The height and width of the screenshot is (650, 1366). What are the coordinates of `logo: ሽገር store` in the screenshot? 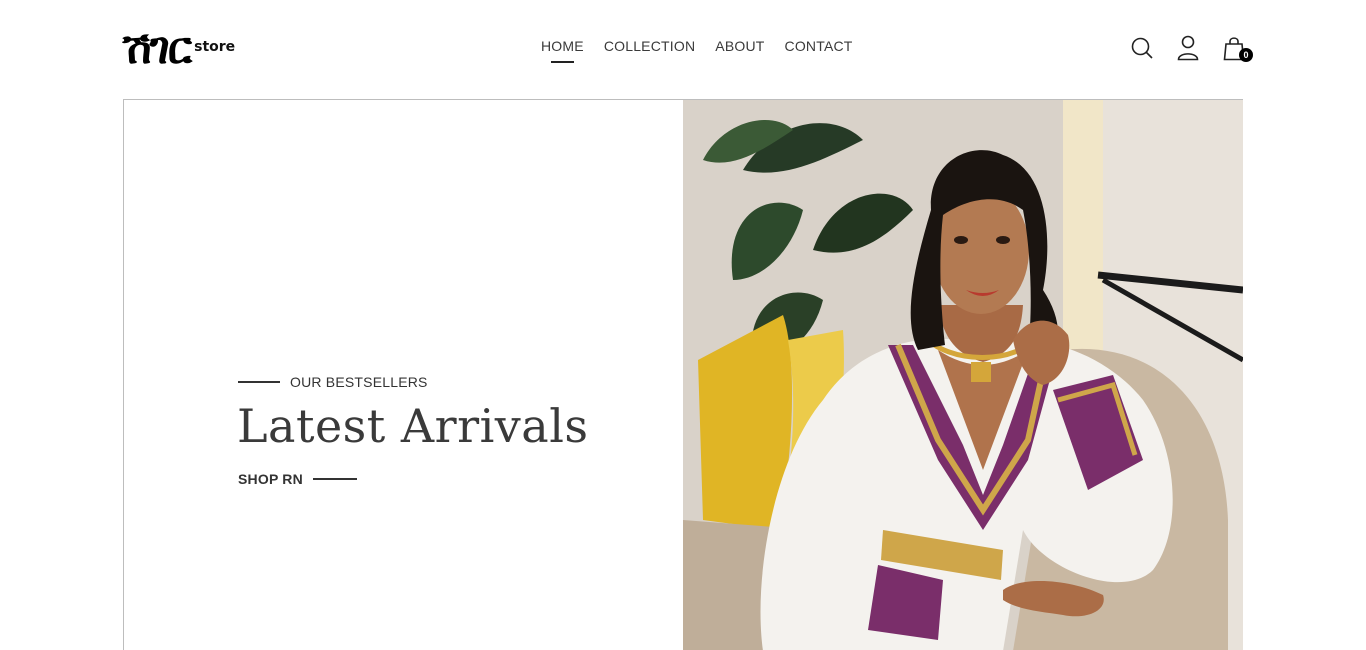 It's located at (178, 49).